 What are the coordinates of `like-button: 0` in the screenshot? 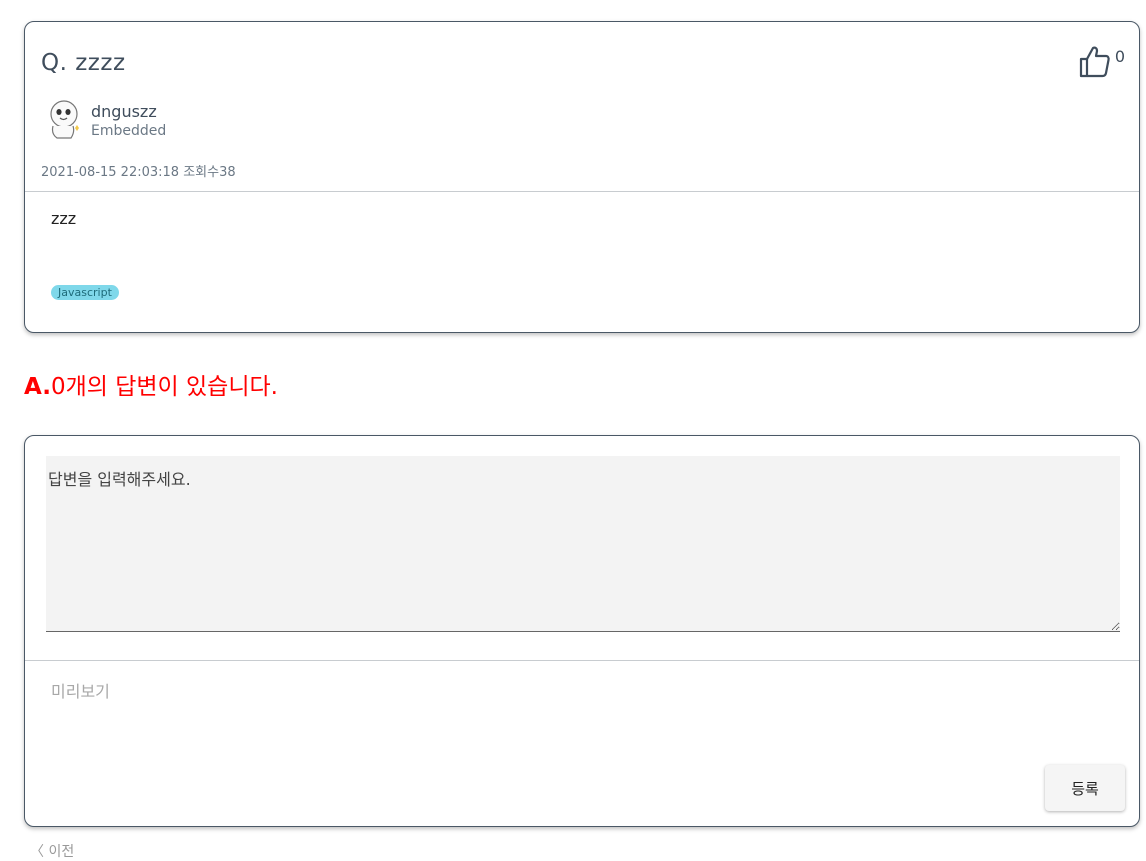 It's located at (1101, 61).